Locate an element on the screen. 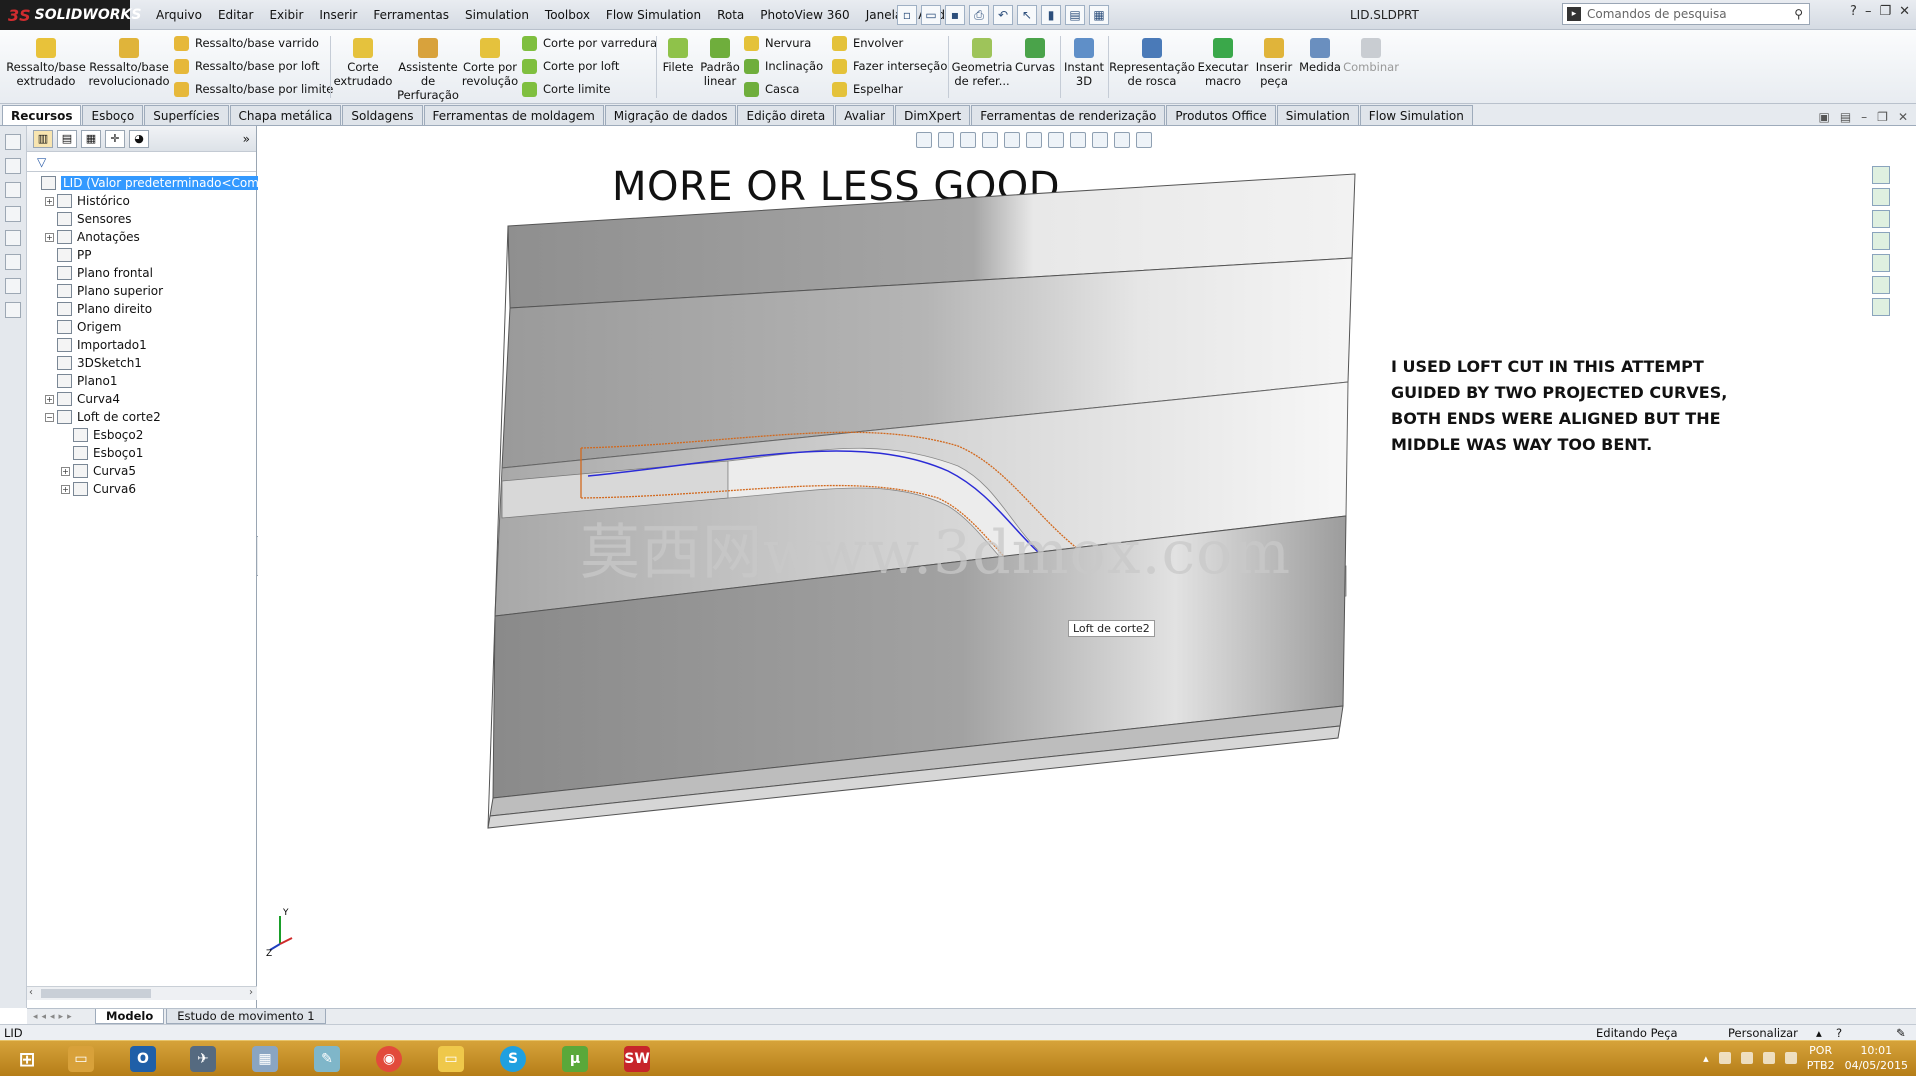  file-properties-icon: ▤ is located at coordinates (1075, 15).